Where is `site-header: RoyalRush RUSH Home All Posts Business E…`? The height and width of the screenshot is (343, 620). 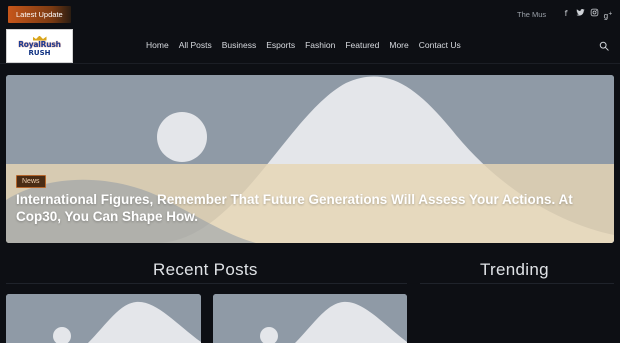
site-header: RoyalRush RUSH Home All Posts Business E… is located at coordinates (310, 46).